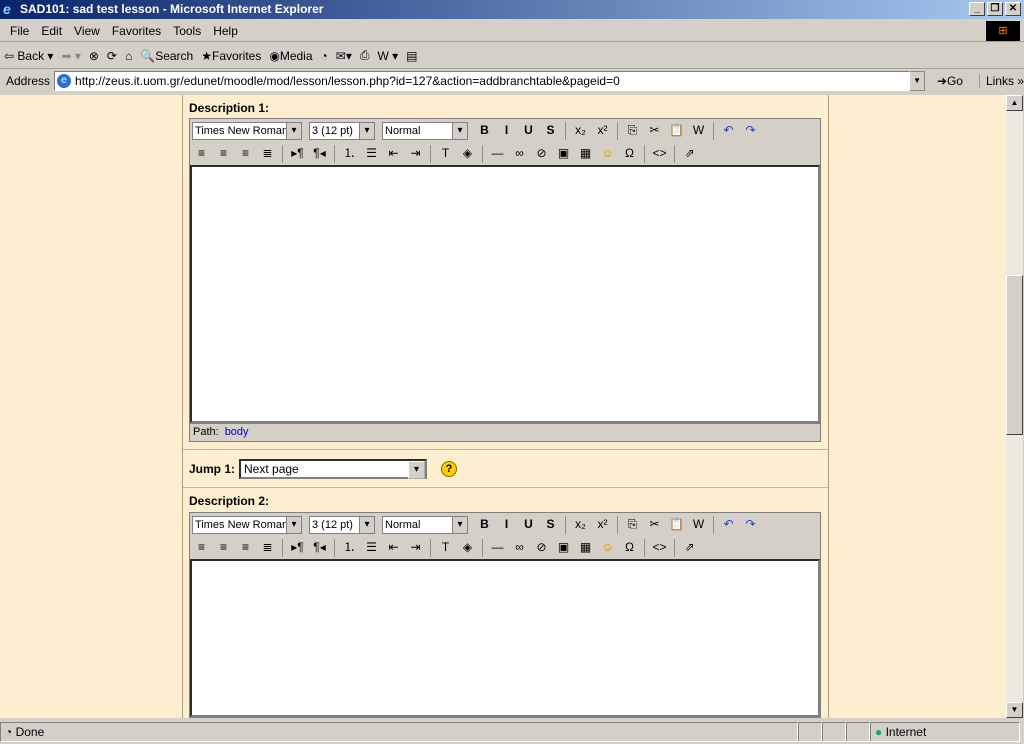 The image size is (1024, 744). Describe the element at coordinates (70, 56) in the screenshot. I see `forward-button: ➡ ▾` at that location.